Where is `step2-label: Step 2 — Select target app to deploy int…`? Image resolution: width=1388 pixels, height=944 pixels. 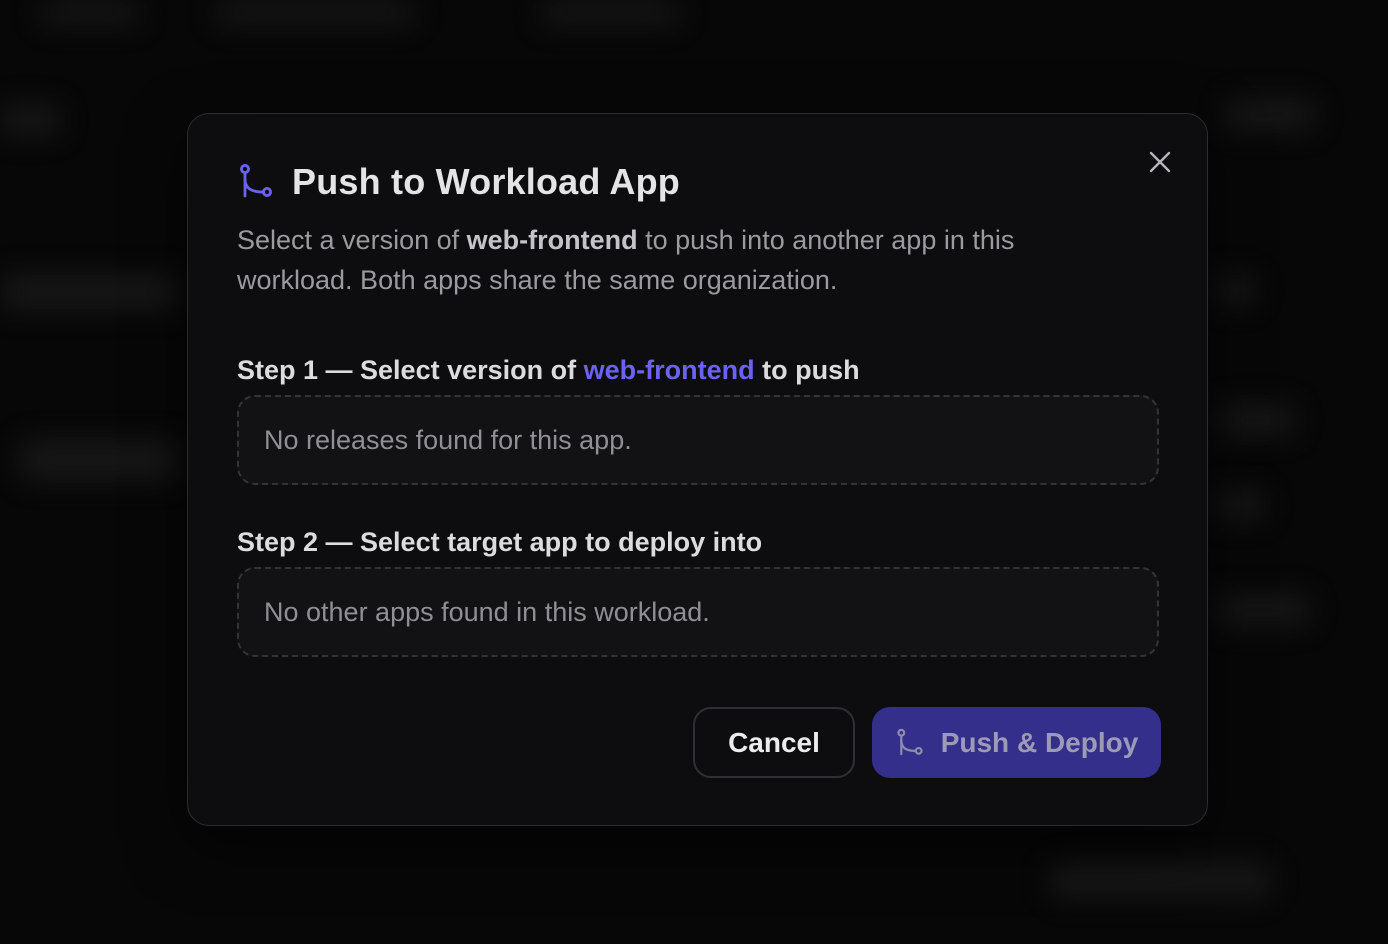
step2-label: Step 2 — Select target app to deploy int… is located at coordinates (500, 542).